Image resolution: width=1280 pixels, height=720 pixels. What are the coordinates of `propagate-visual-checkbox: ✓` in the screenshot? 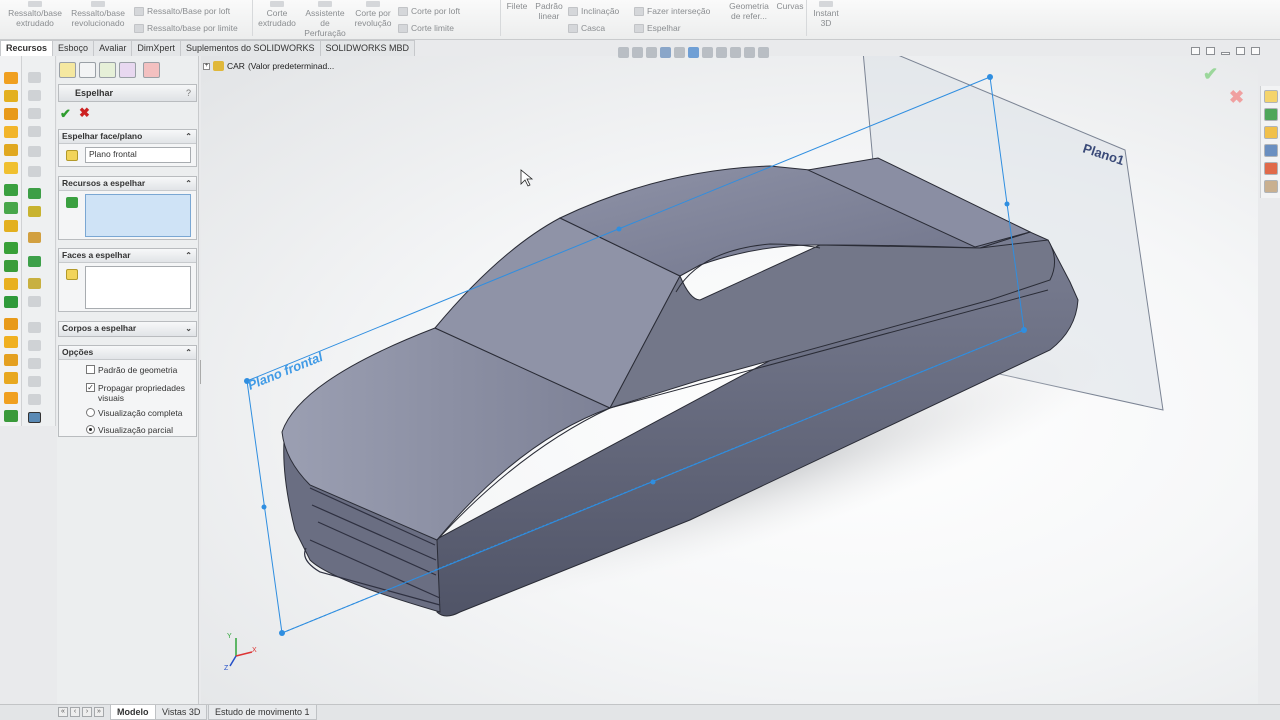 It's located at (90, 387).